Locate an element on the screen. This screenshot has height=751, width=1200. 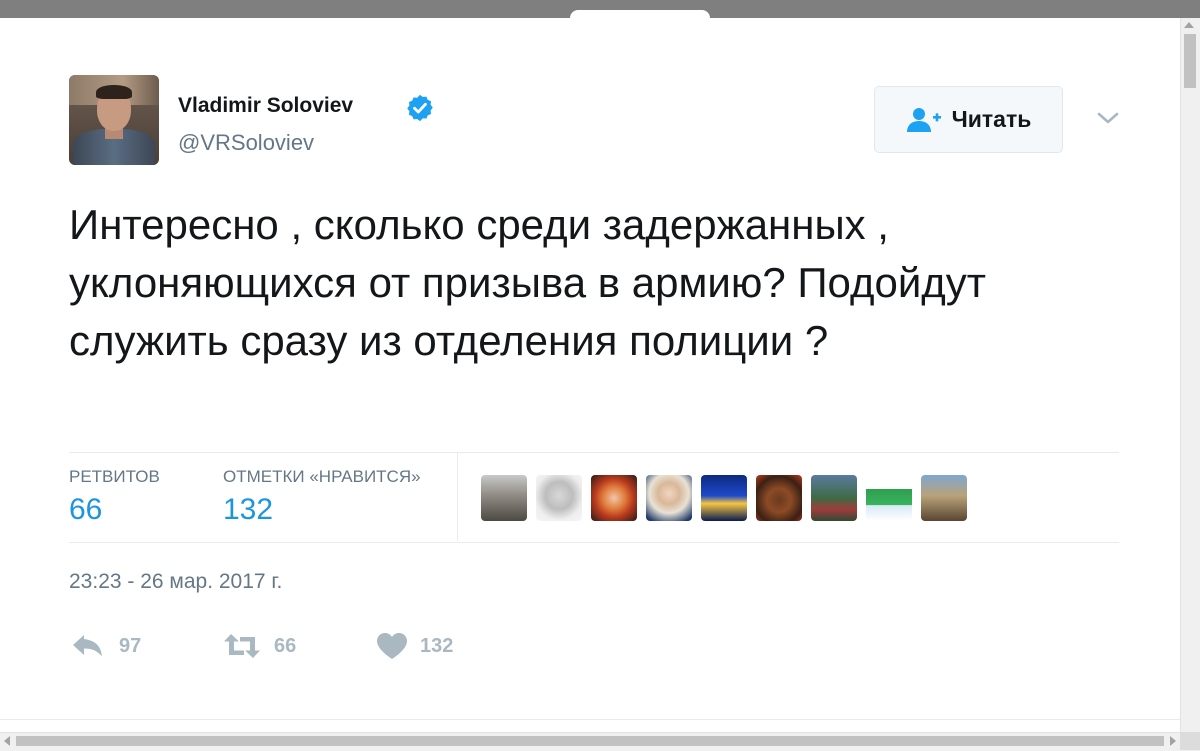
heart-icon is located at coordinates (392, 646).